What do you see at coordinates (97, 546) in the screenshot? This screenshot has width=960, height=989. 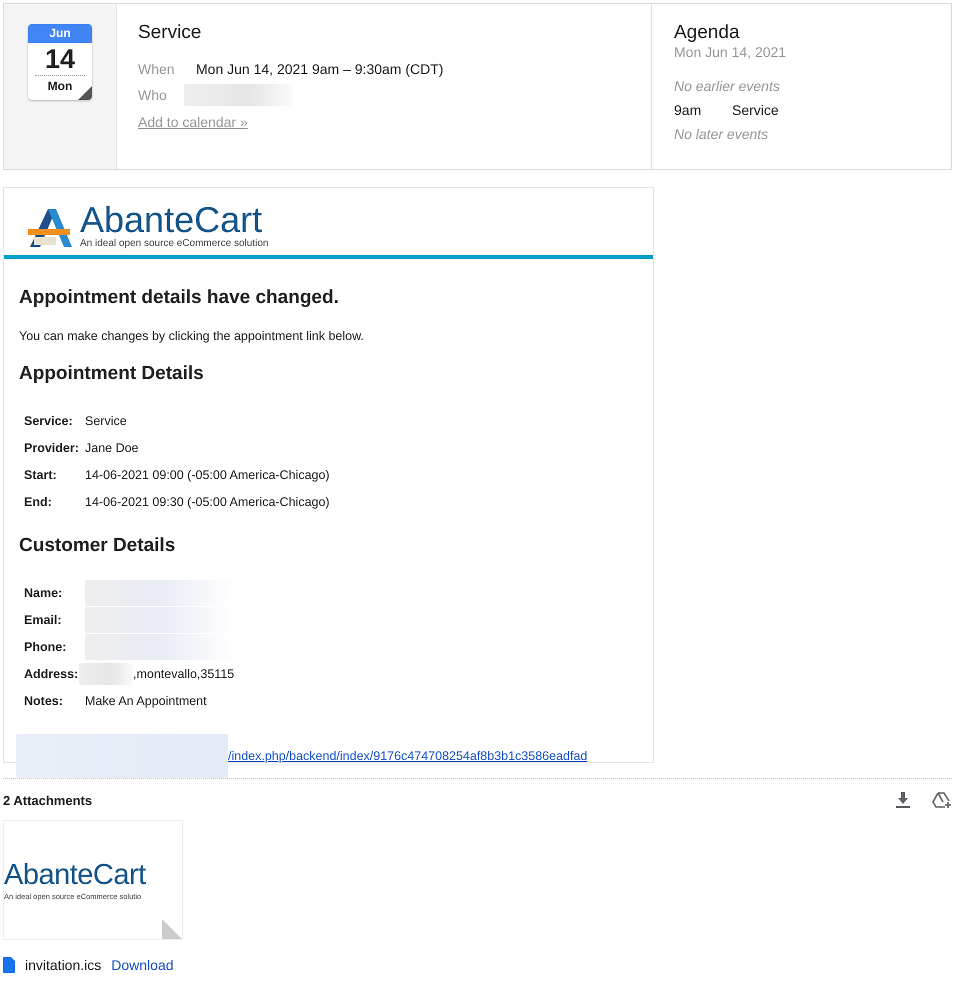 I see `section-heading: Customer Details` at bounding box center [97, 546].